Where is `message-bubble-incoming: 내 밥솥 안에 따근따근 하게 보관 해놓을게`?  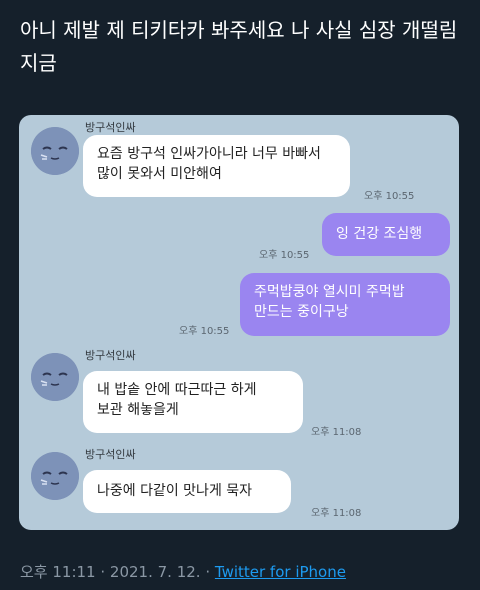
message-bubble-incoming: 내 밥솥 안에 따근따근 하게 보관 해놓을게 is located at coordinates (193, 402).